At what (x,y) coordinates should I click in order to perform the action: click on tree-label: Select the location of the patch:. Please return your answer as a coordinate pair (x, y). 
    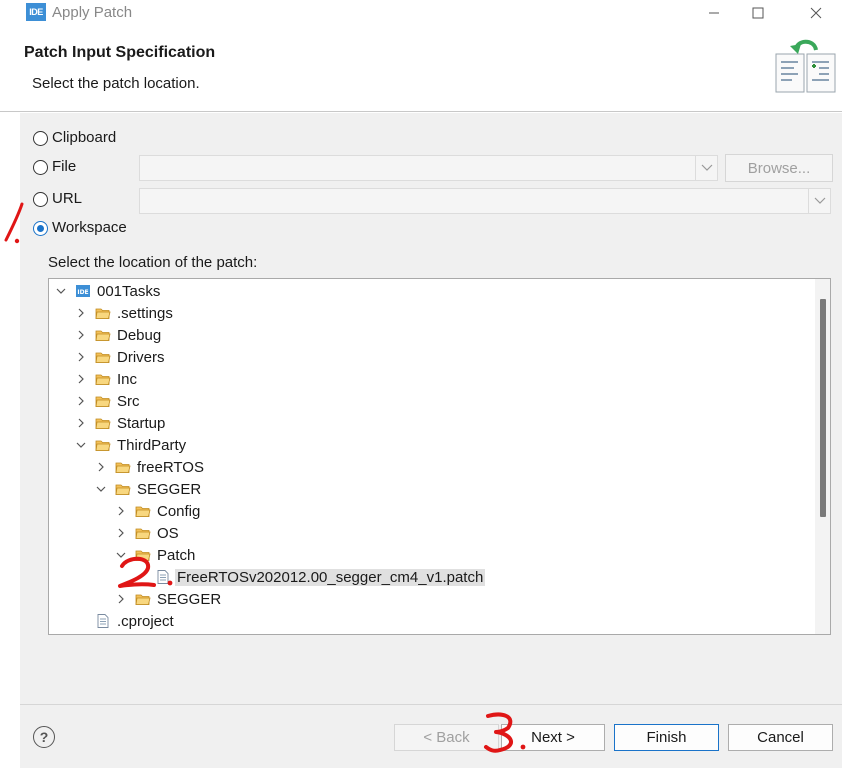
    Looking at the image, I should click on (153, 262).